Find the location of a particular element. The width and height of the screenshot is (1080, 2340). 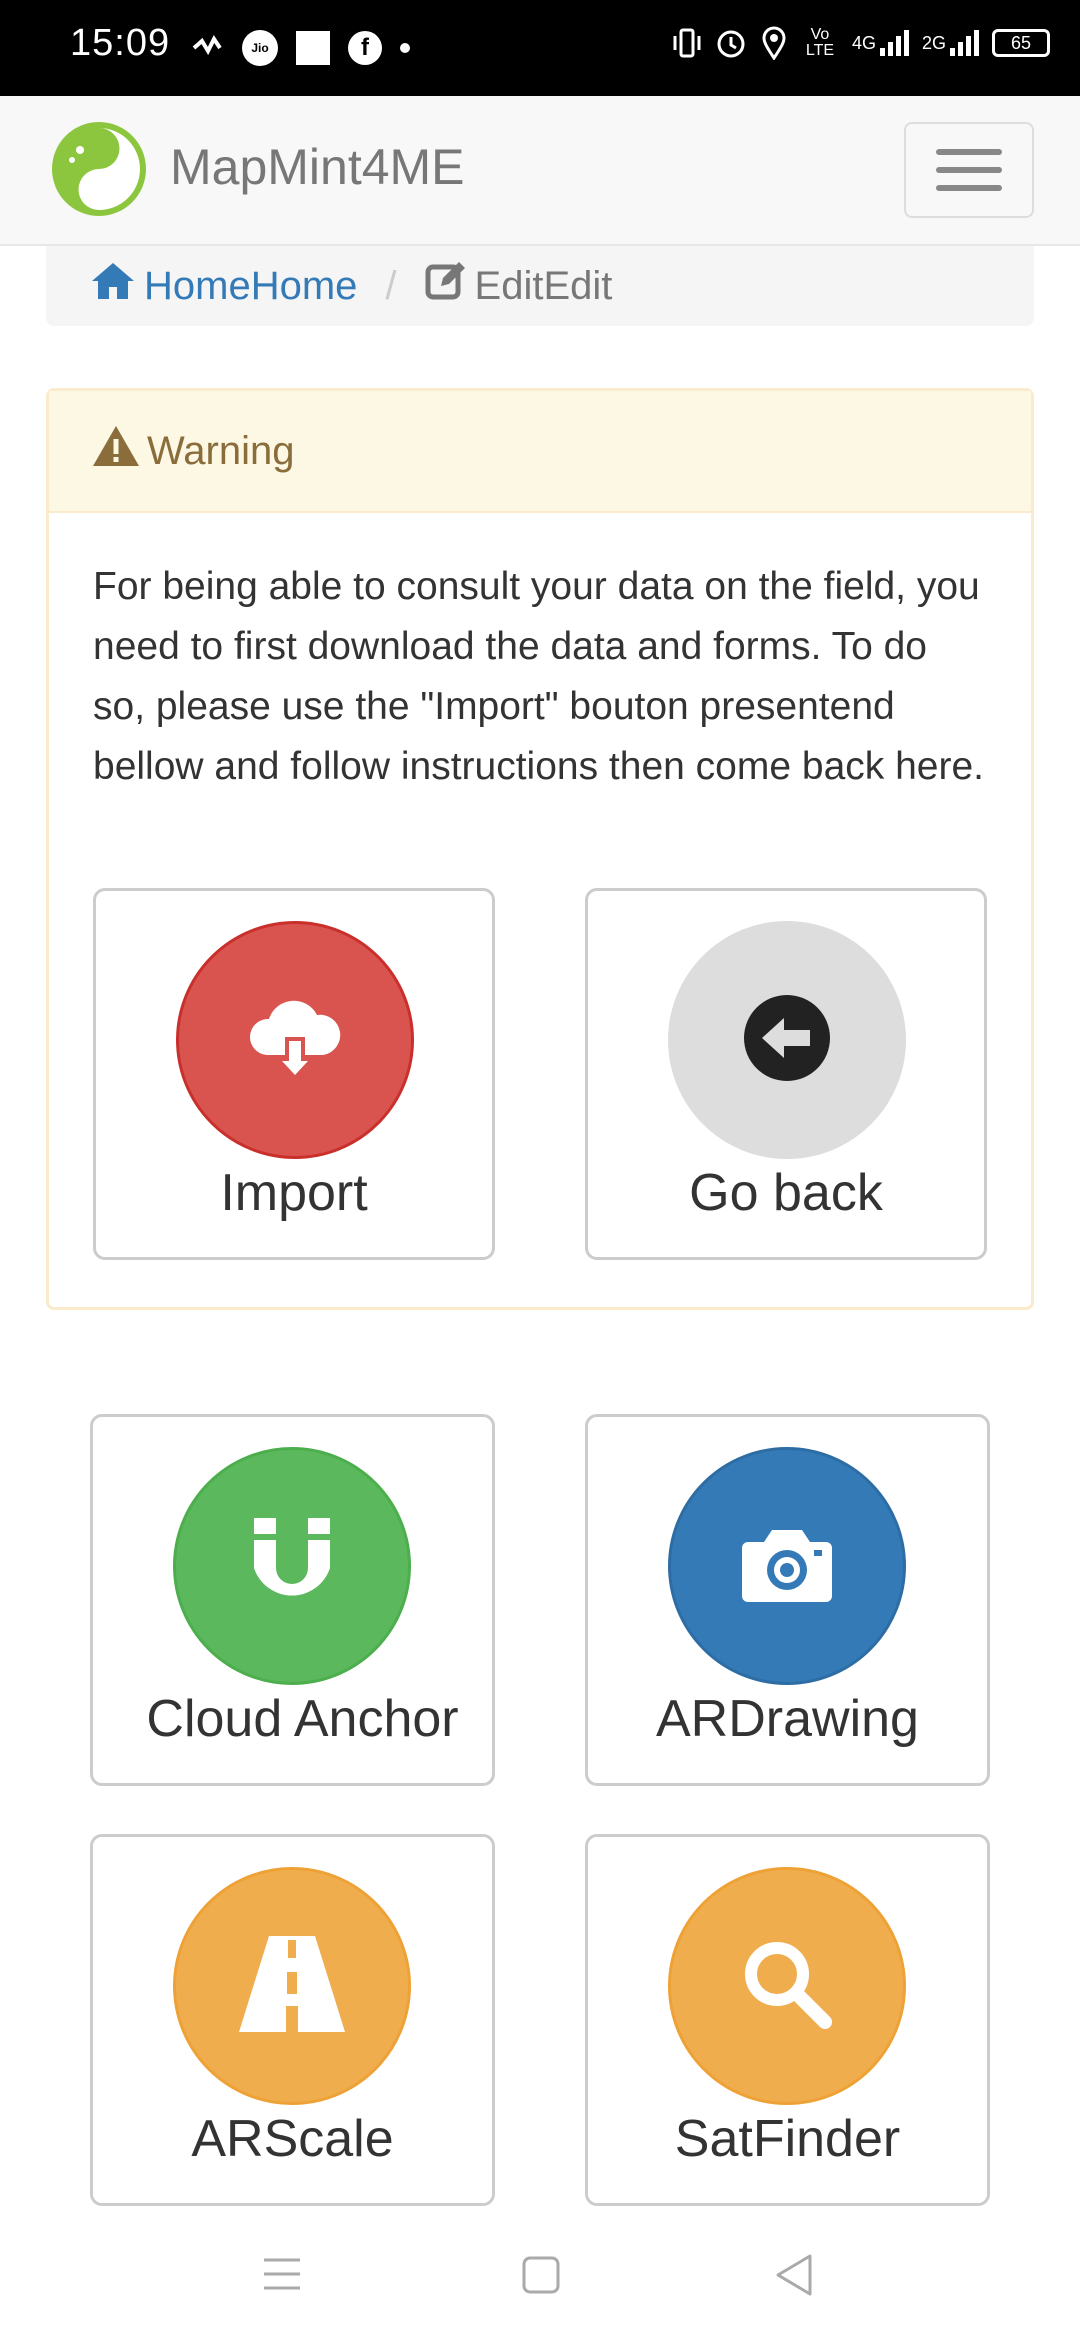

go-back-icon-circle is located at coordinates (787, 1040).